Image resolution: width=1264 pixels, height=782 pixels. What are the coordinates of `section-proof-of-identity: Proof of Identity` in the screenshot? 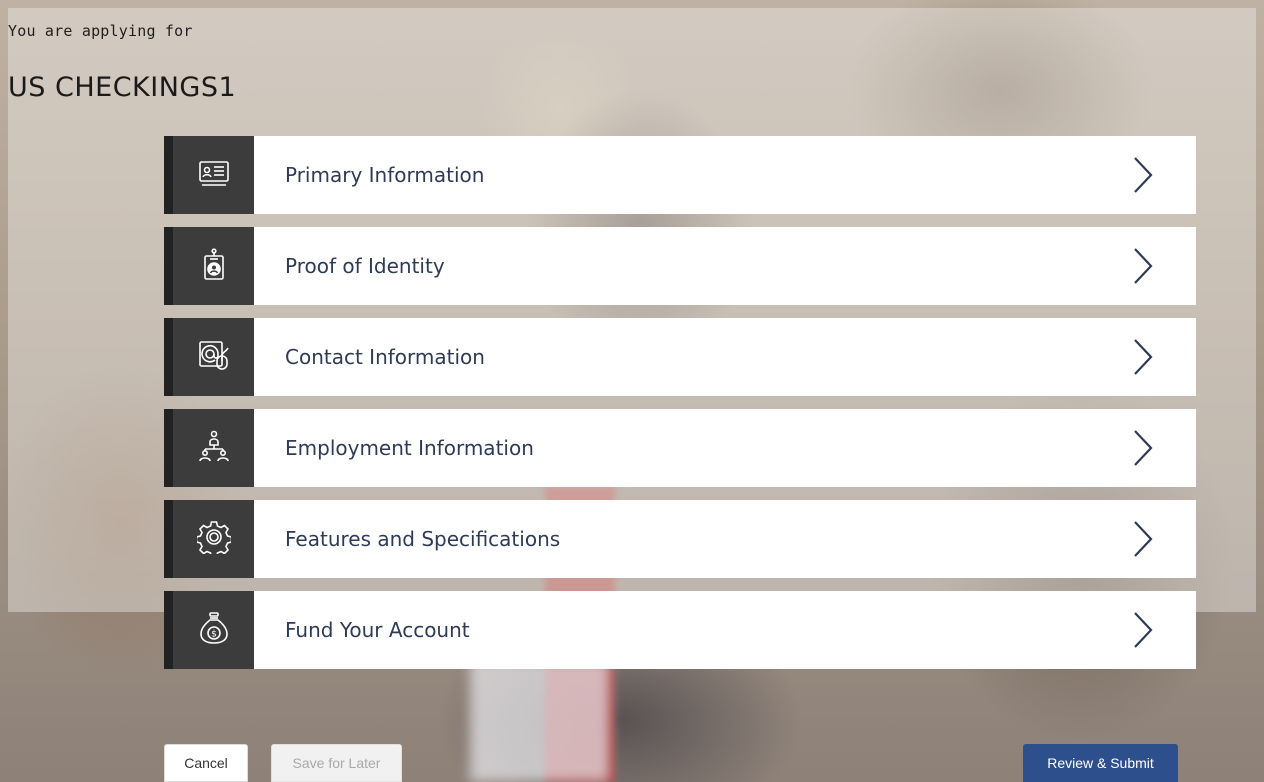 It's located at (680, 266).